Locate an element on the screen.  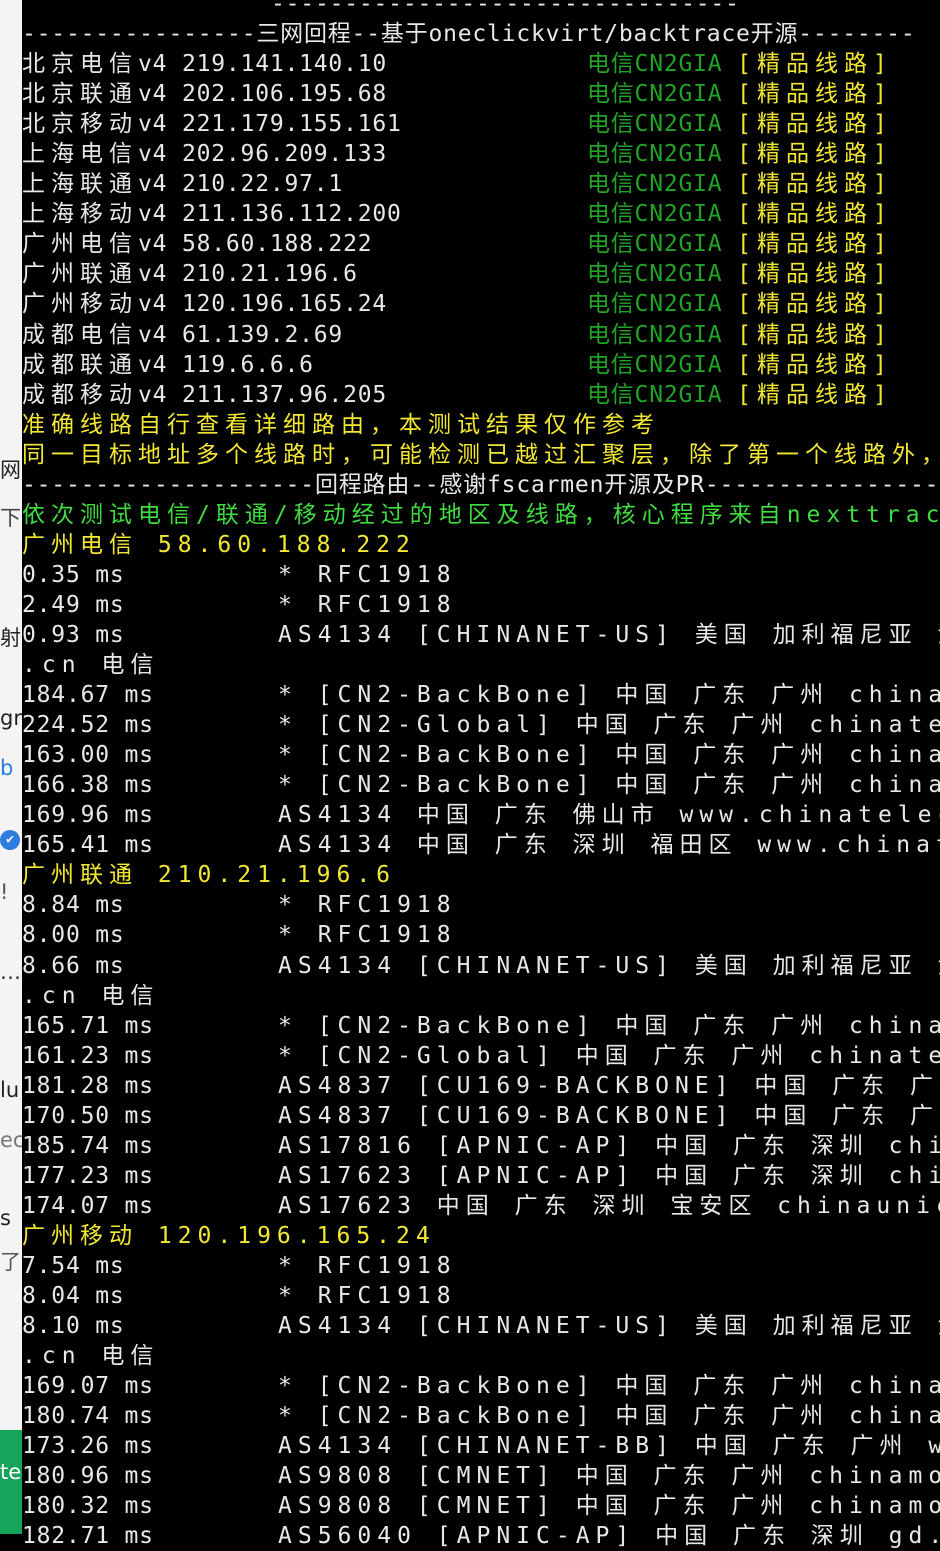
hop-latency: 182.71 ms is located at coordinates (88, 1536).